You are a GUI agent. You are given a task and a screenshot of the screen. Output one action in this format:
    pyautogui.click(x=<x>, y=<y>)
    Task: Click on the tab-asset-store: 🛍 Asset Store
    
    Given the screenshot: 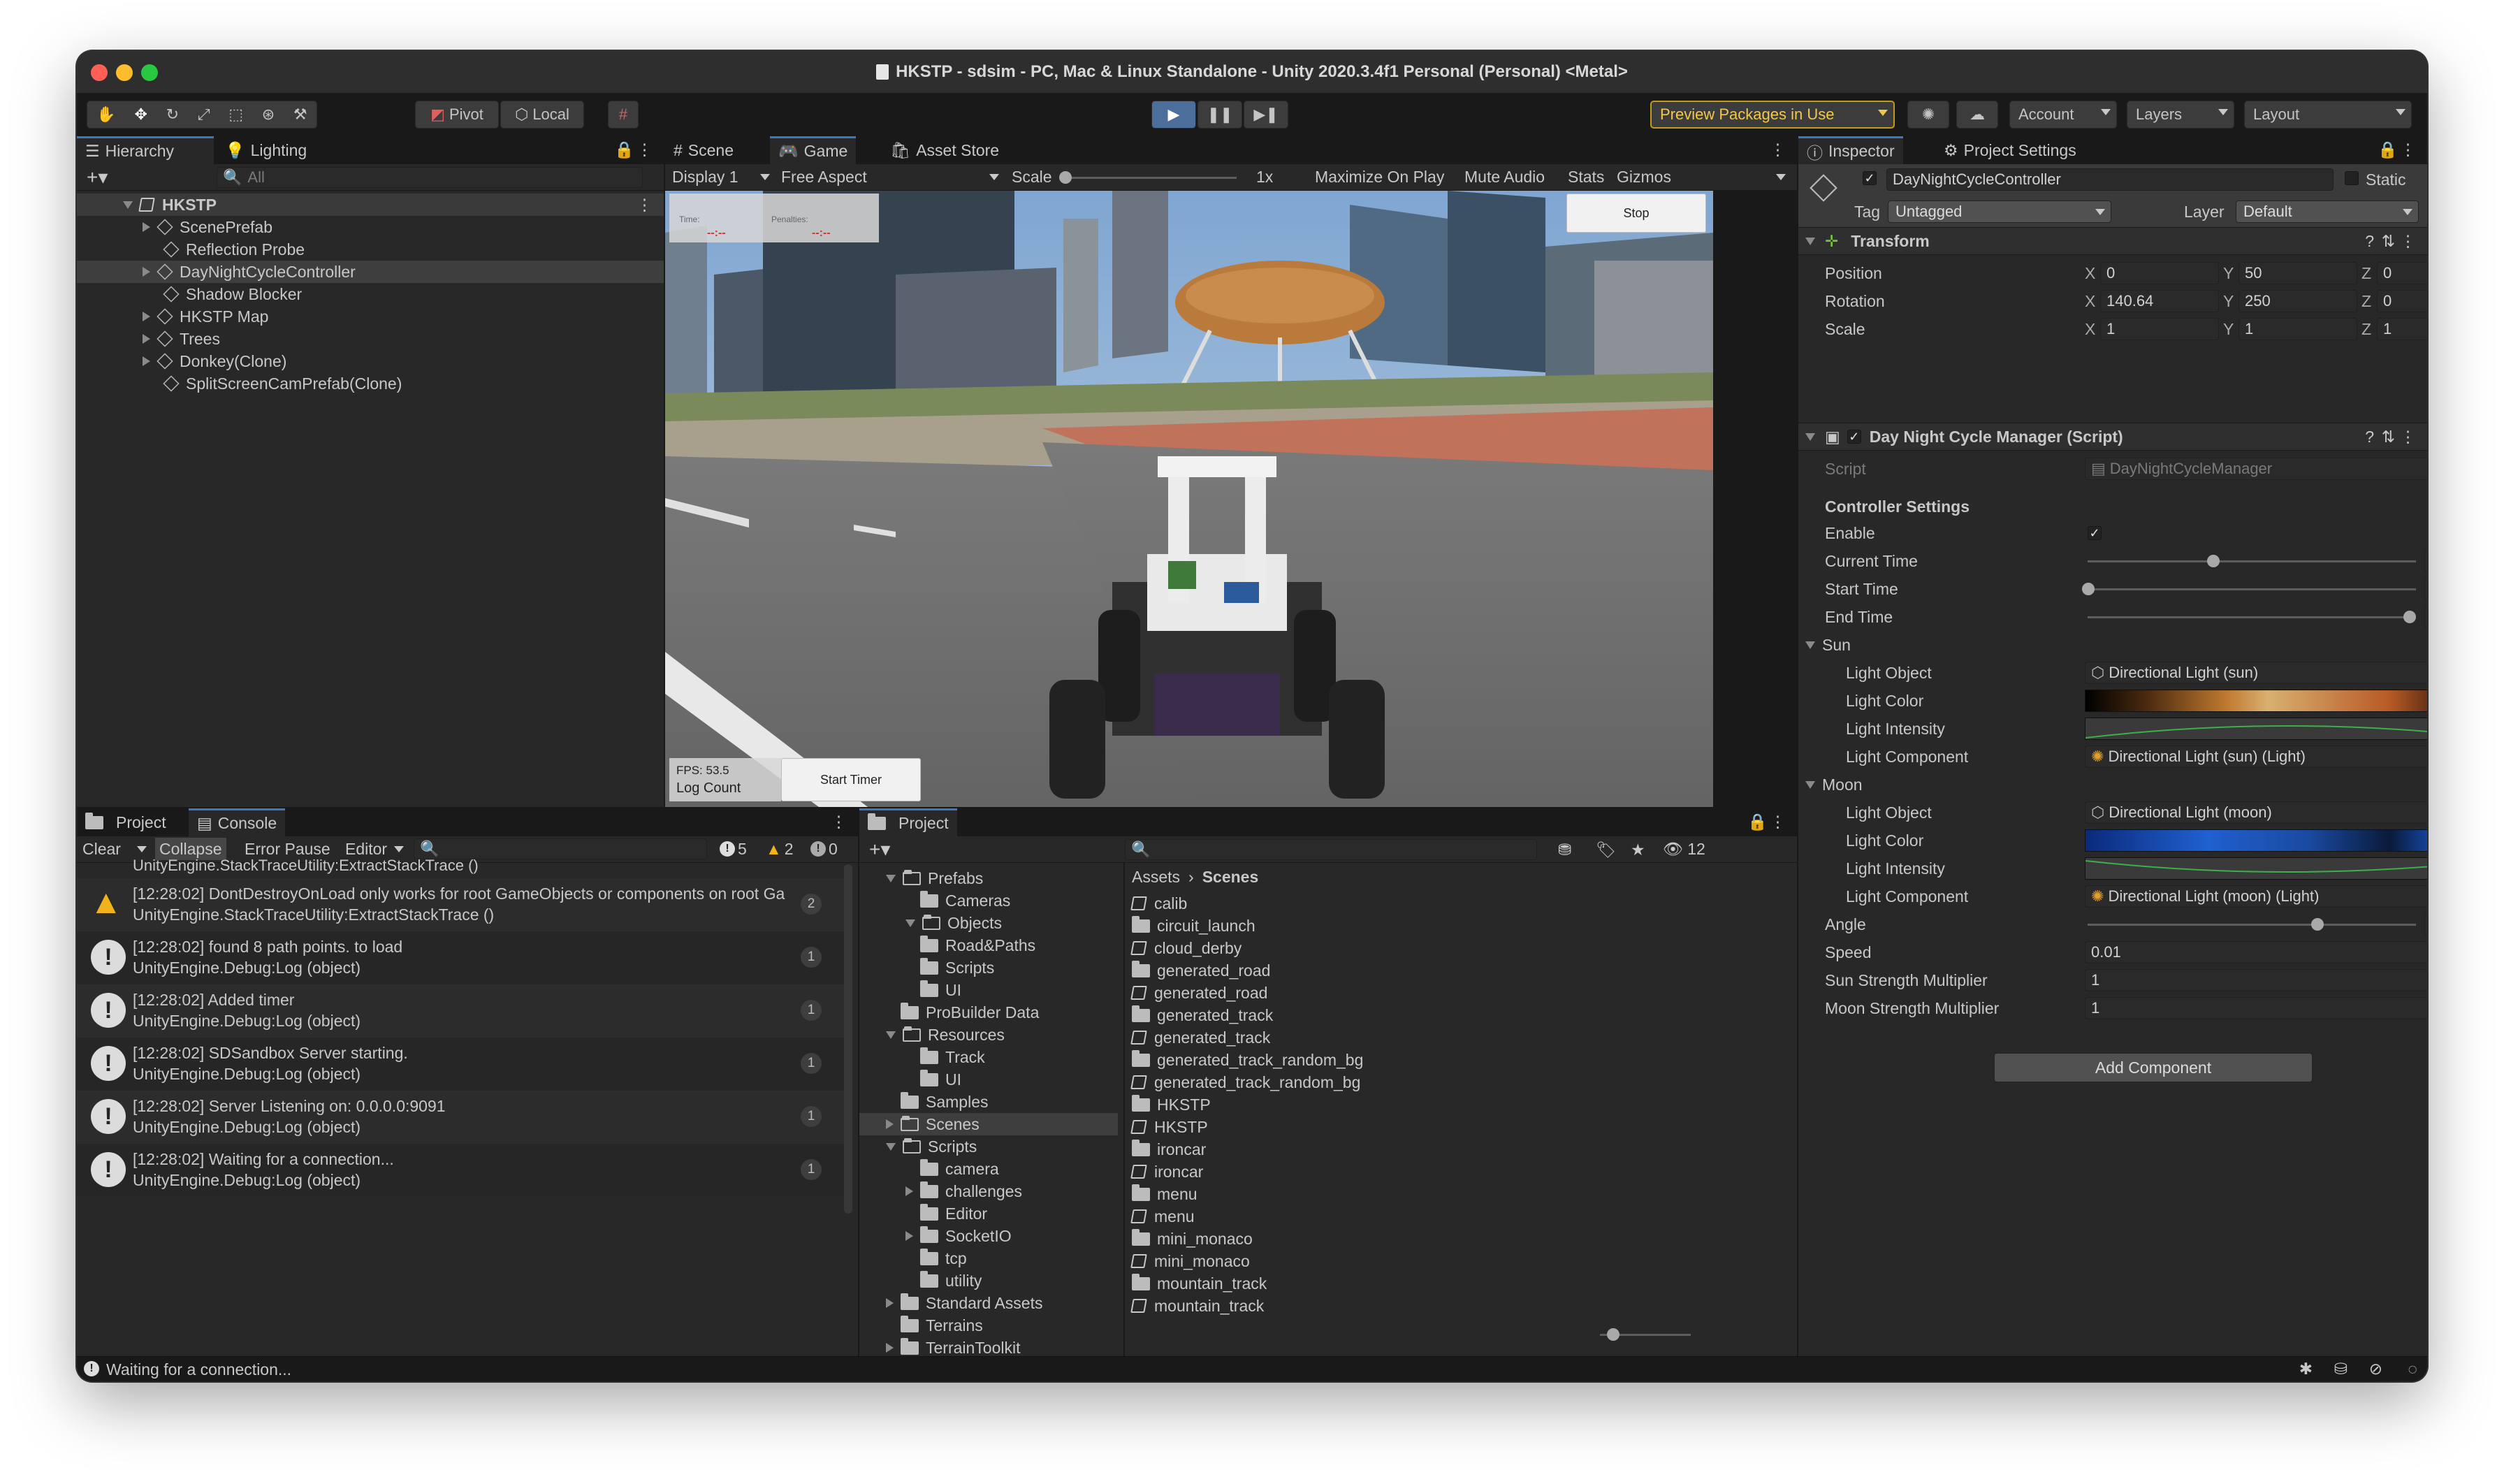 What is the action you would take?
    pyautogui.click(x=944, y=150)
    